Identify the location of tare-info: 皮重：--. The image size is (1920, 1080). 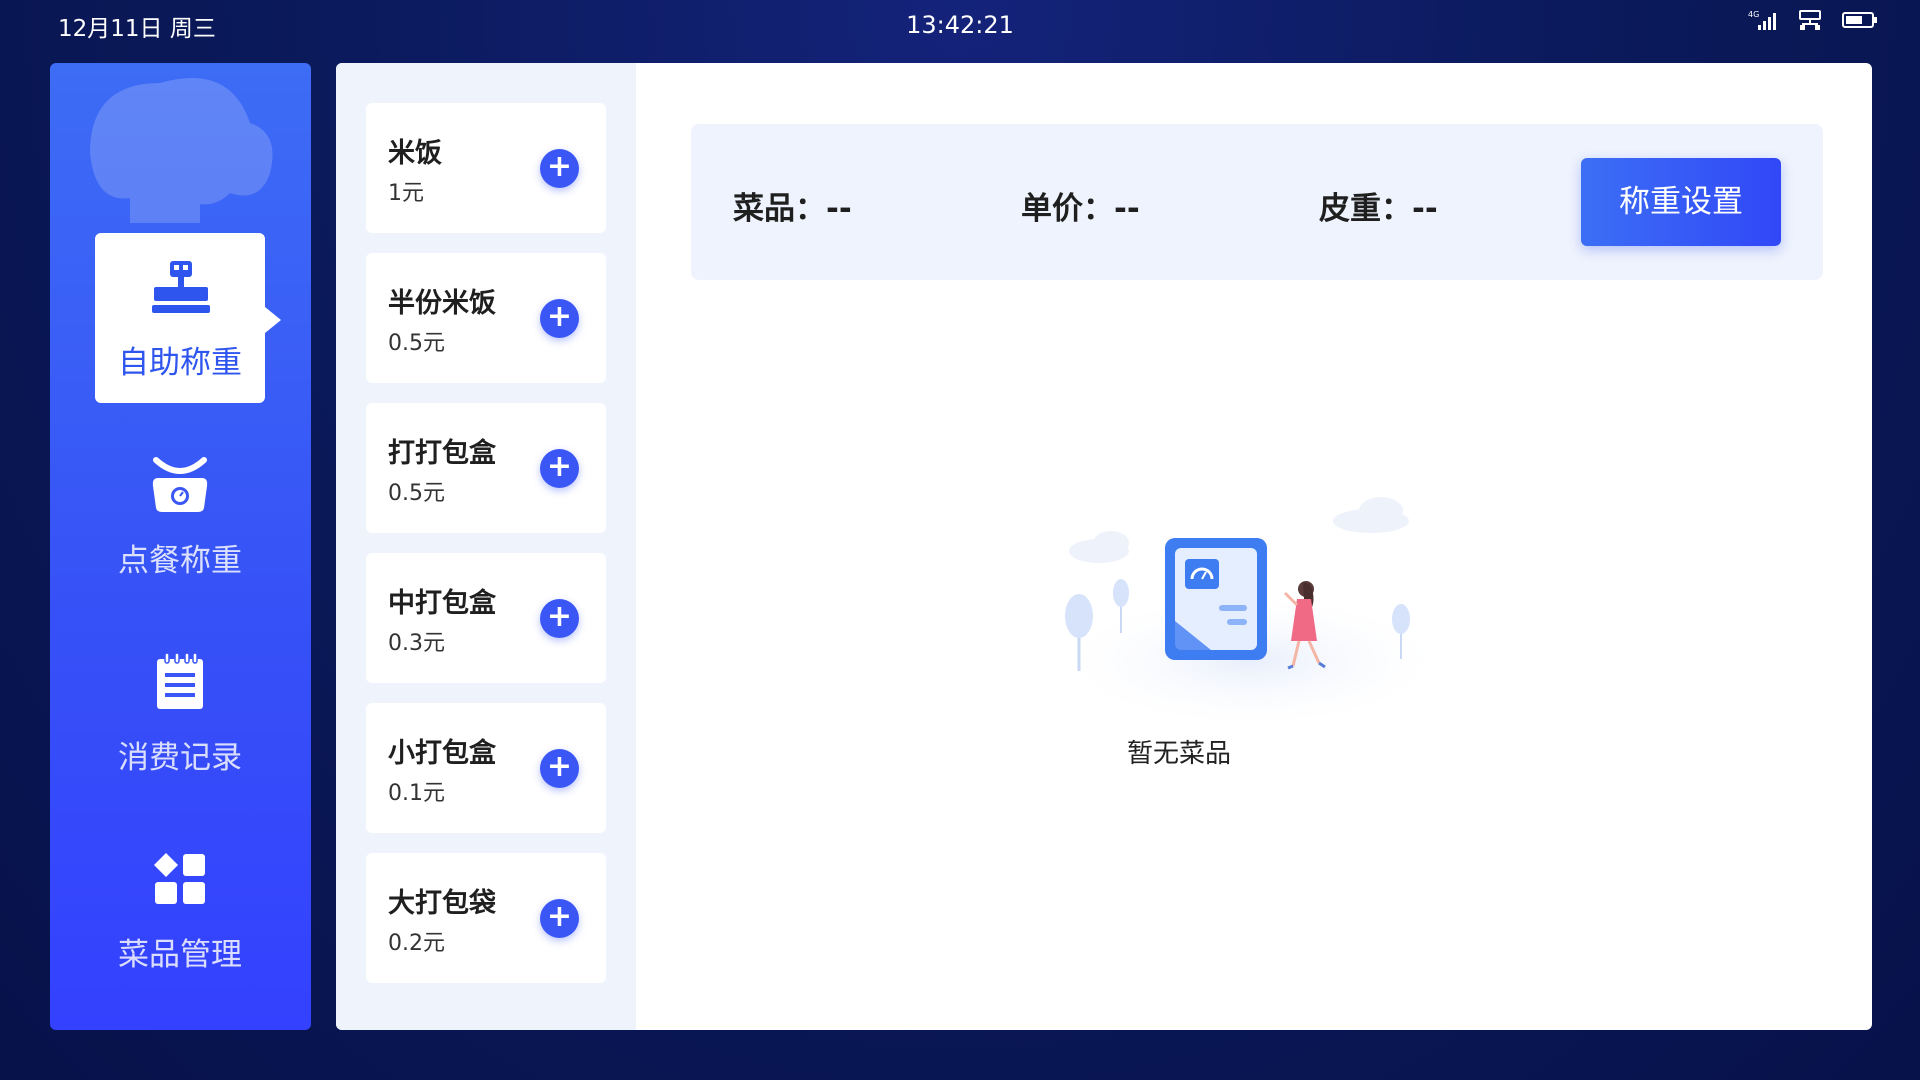
(1378, 205).